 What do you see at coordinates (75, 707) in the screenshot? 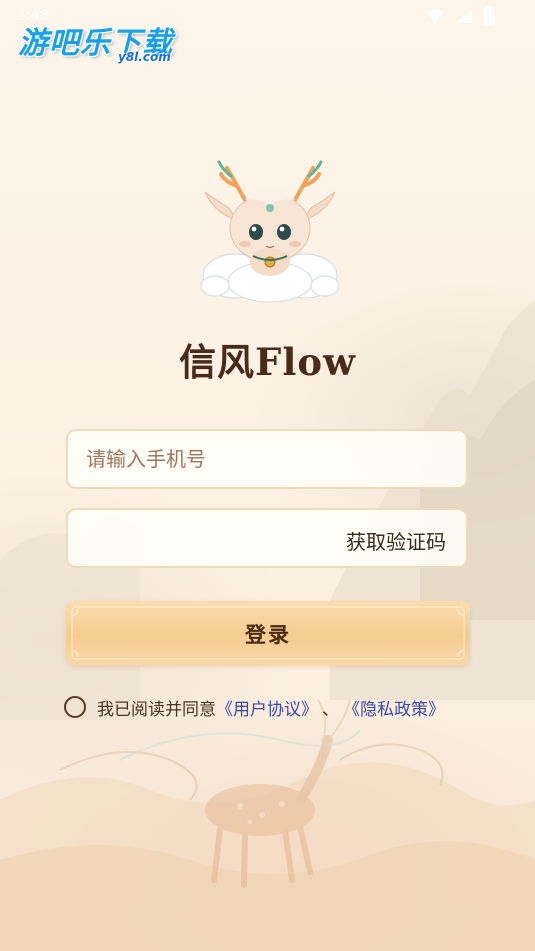
I see `agreement-checkbox` at bounding box center [75, 707].